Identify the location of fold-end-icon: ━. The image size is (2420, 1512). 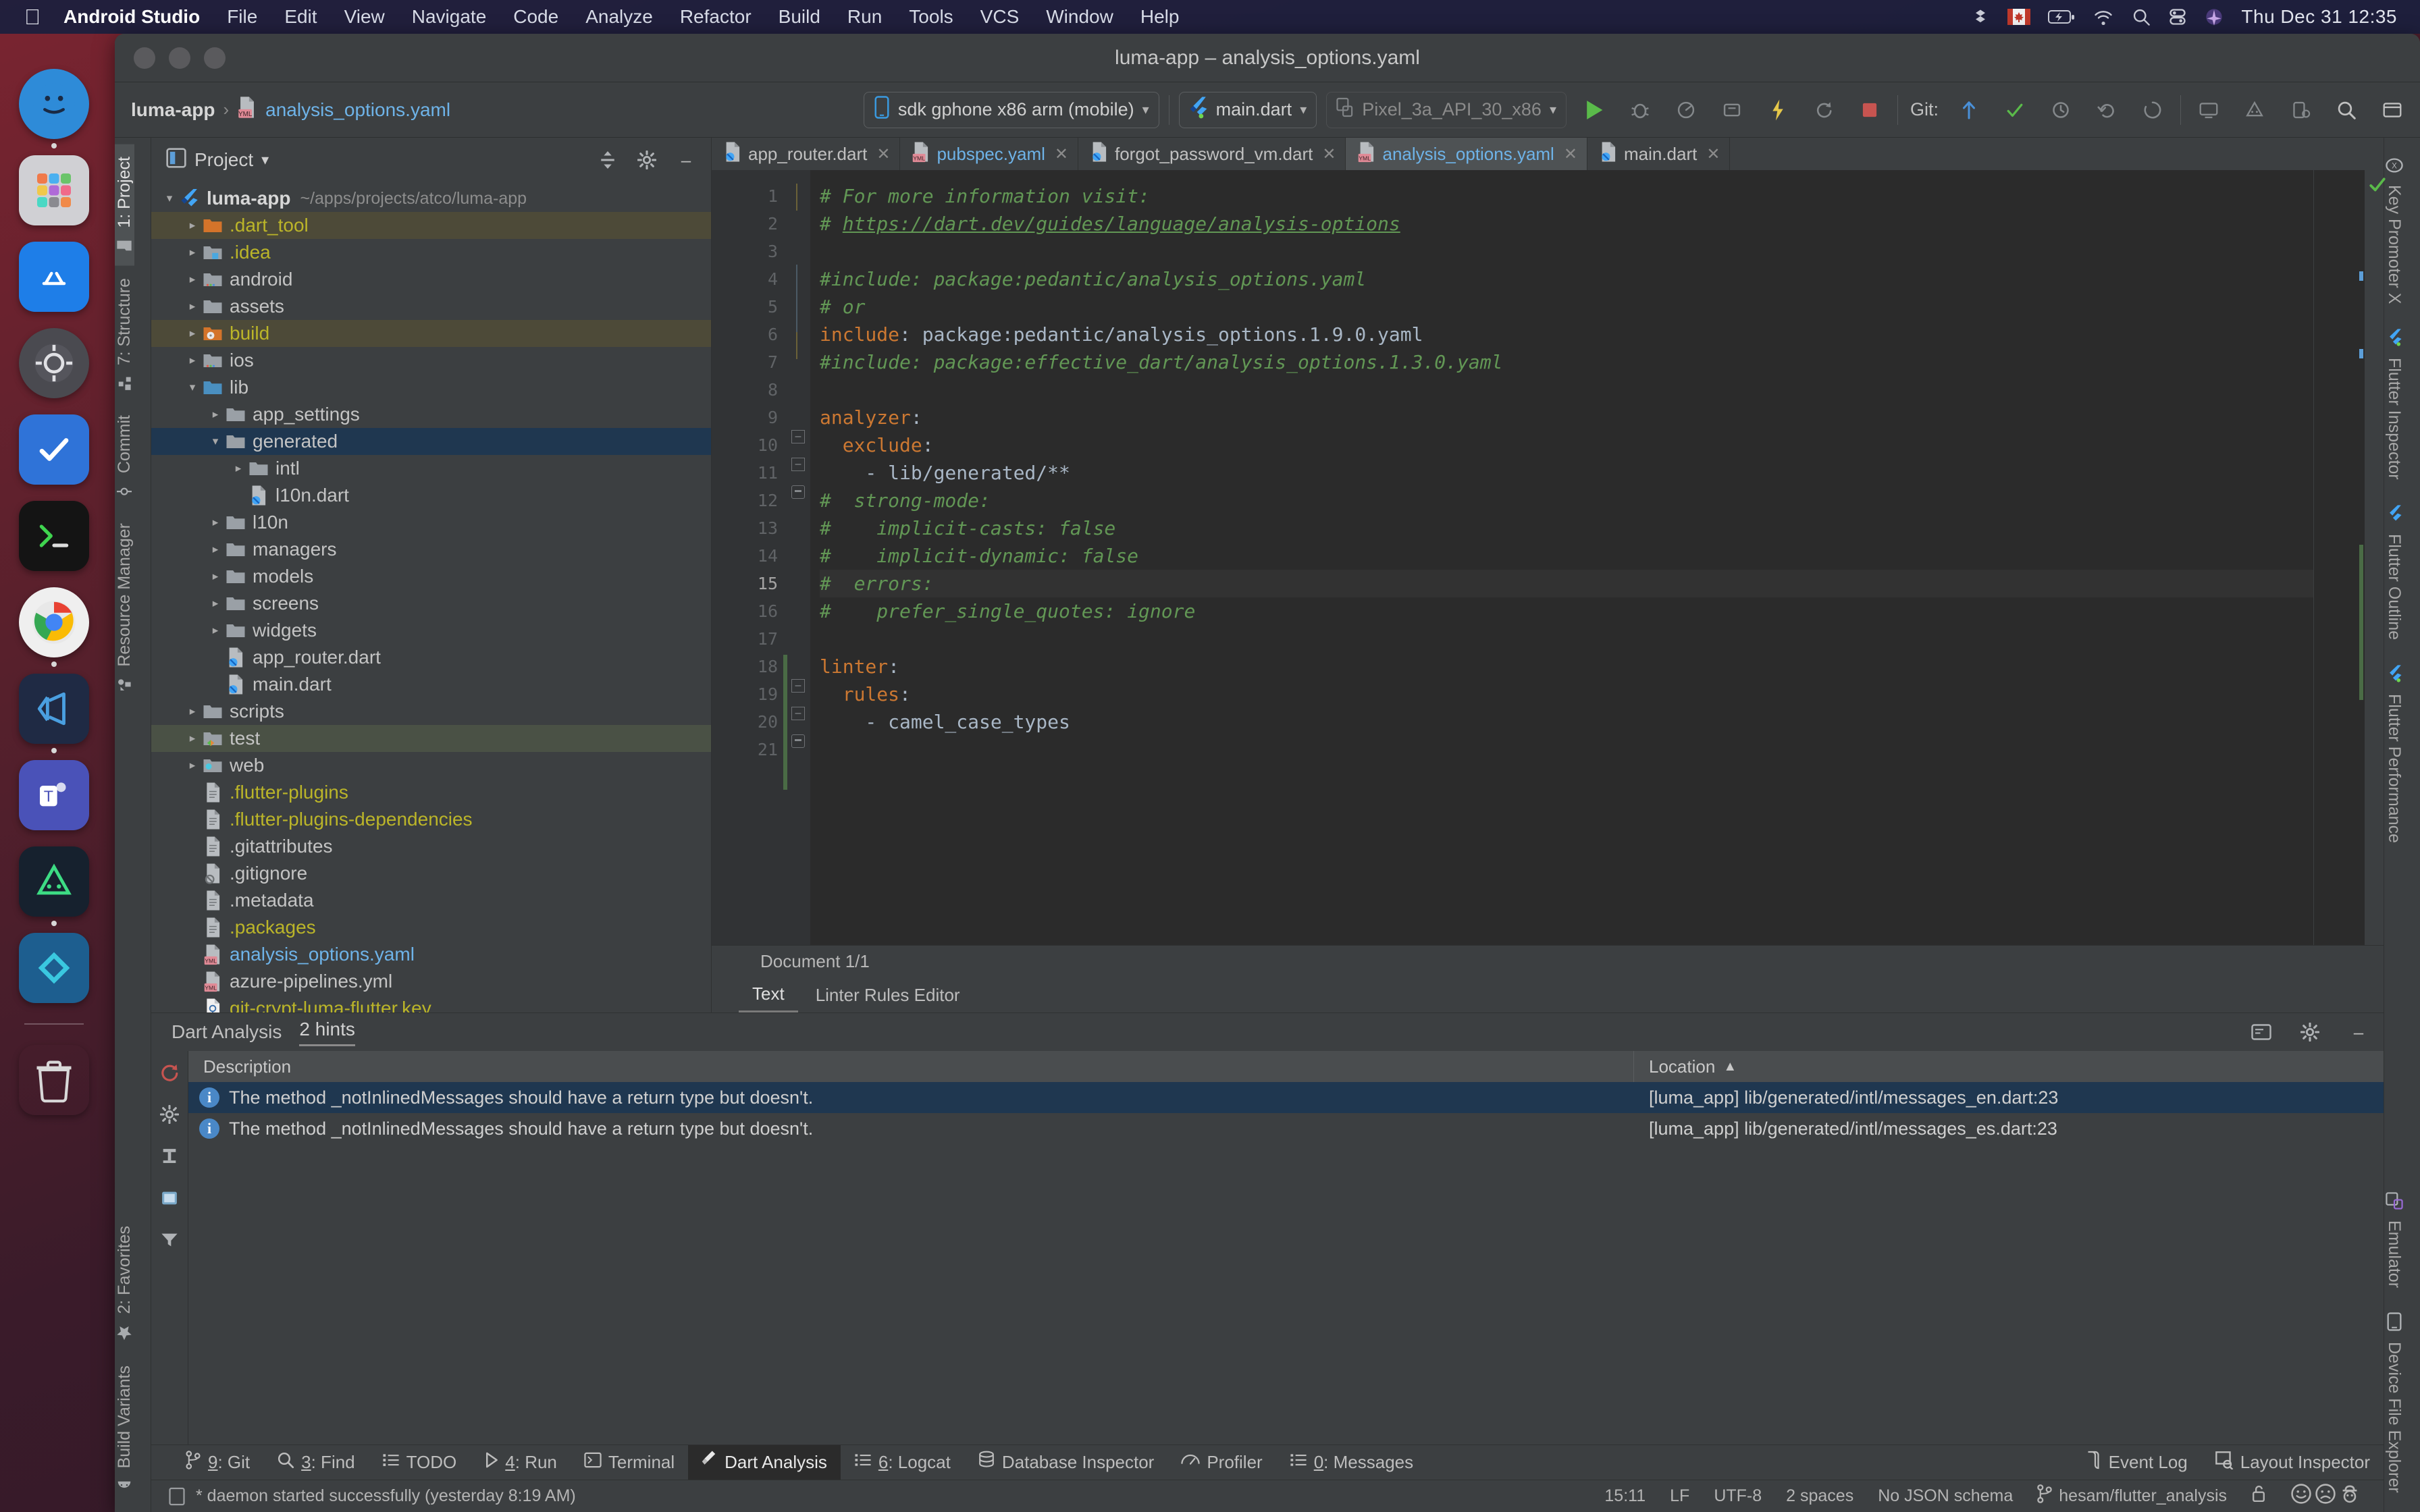
(798, 741).